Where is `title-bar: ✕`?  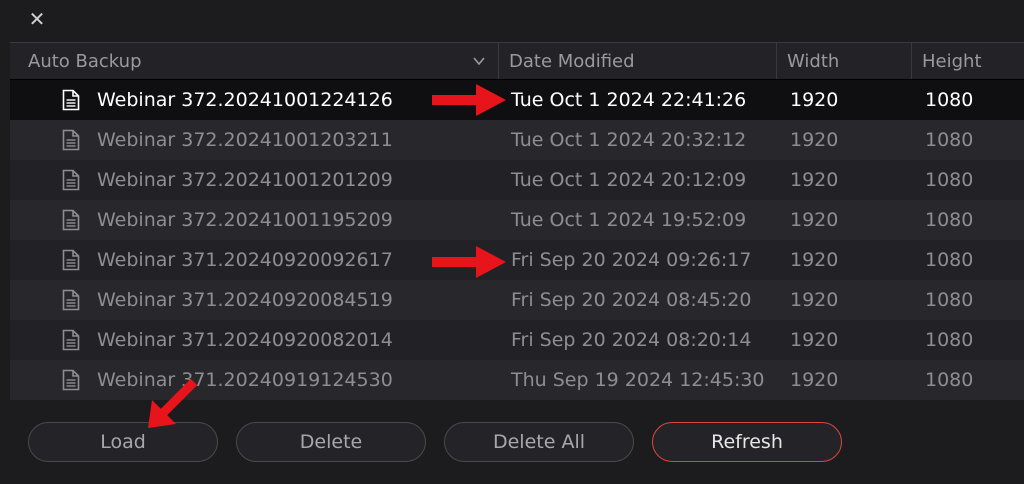
title-bar: ✕ is located at coordinates (512, 21).